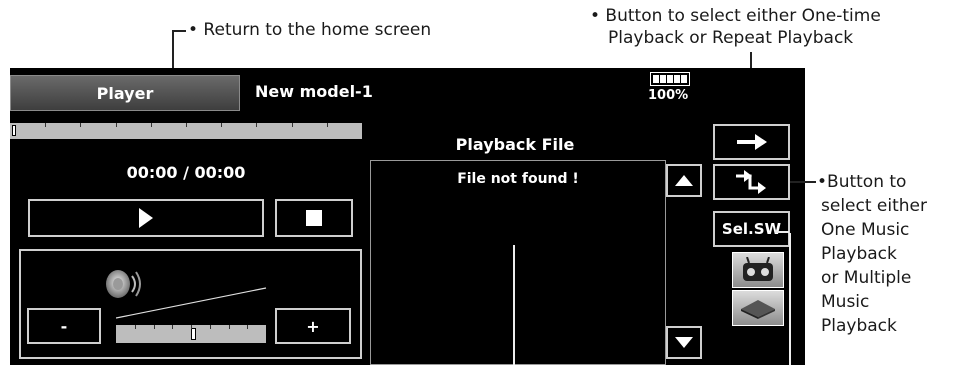 This screenshot has width=956, height=365. Describe the element at coordinates (803, 182) in the screenshot. I see `callout-music-line` at that location.